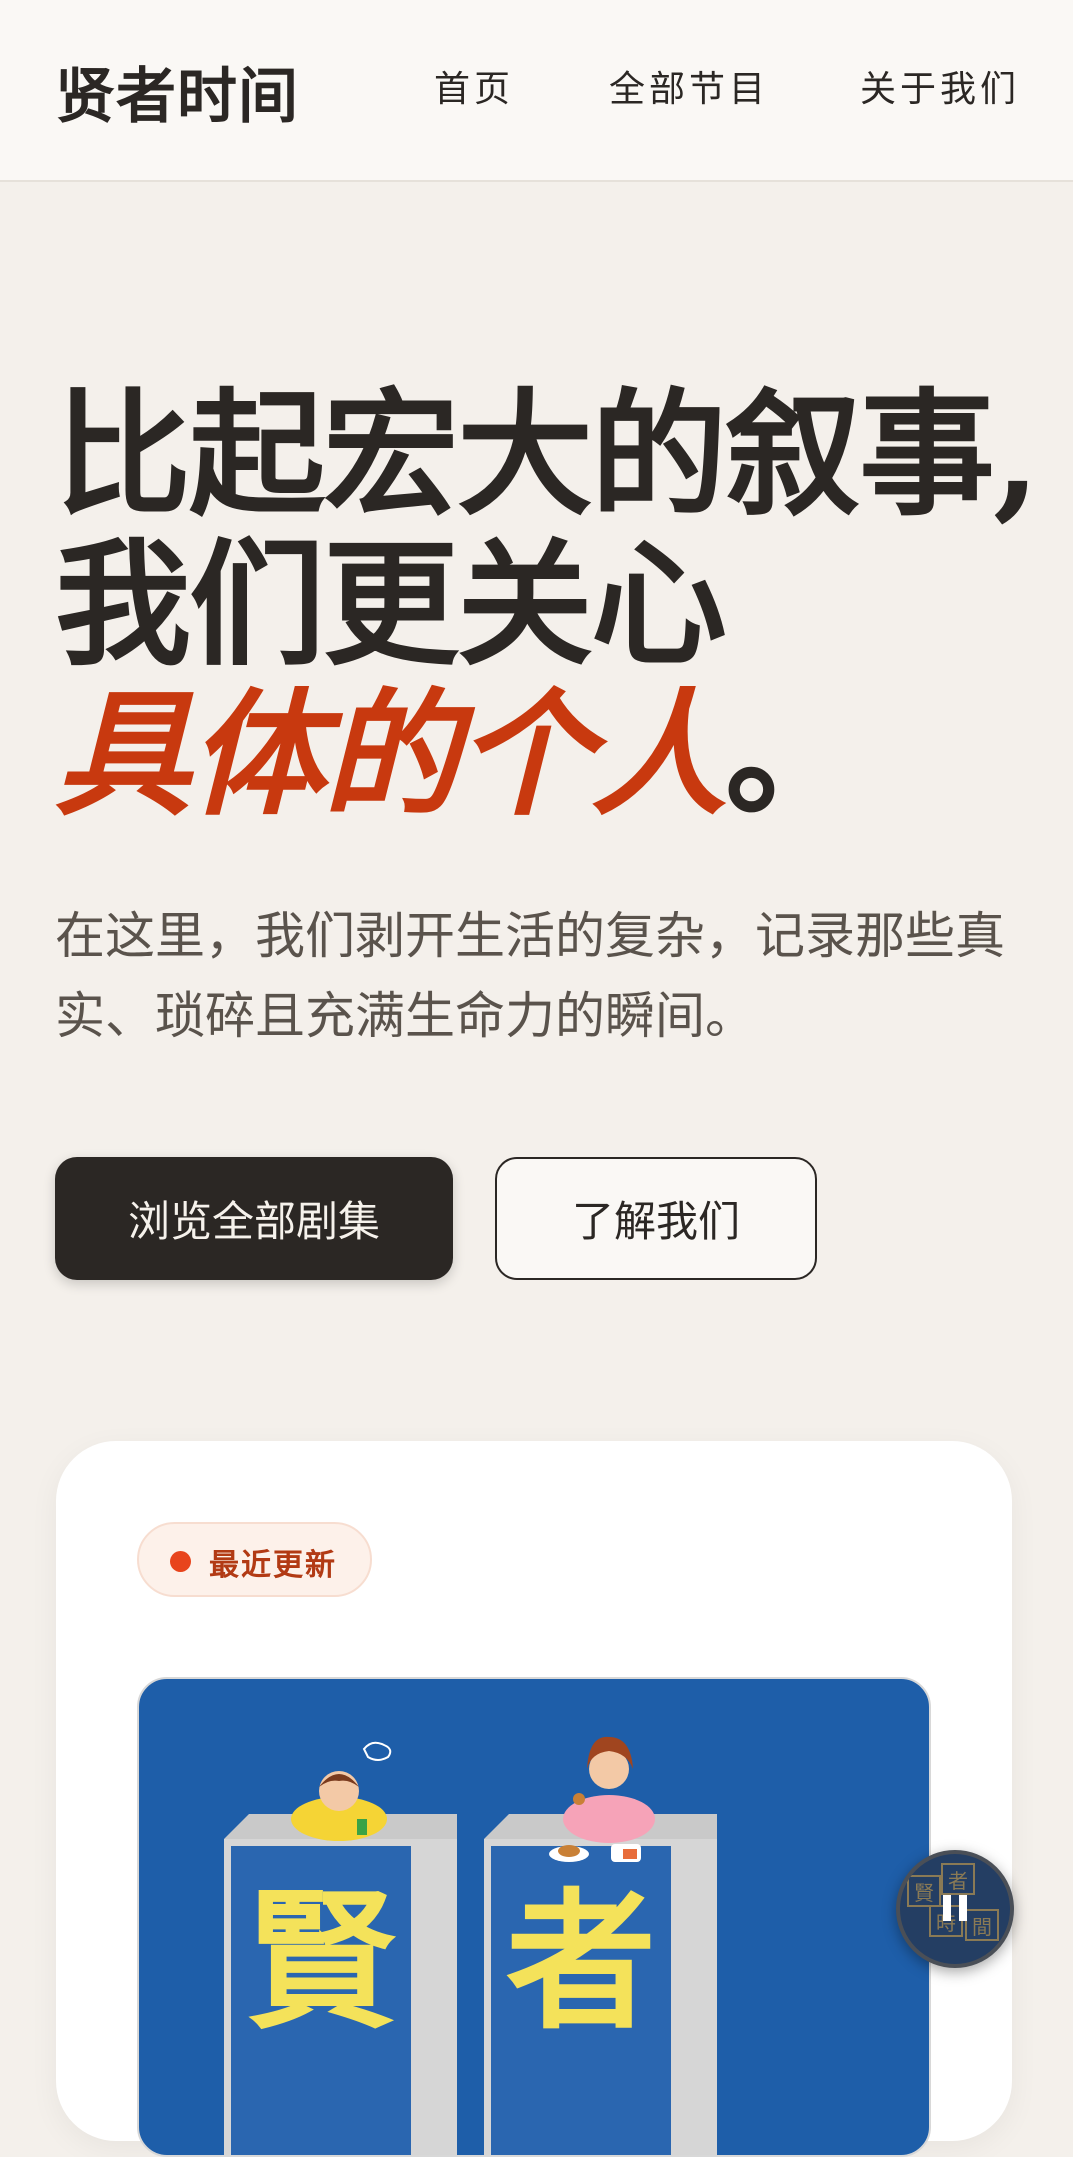  I want to click on nav-link-home: 首页, so click(474, 86).